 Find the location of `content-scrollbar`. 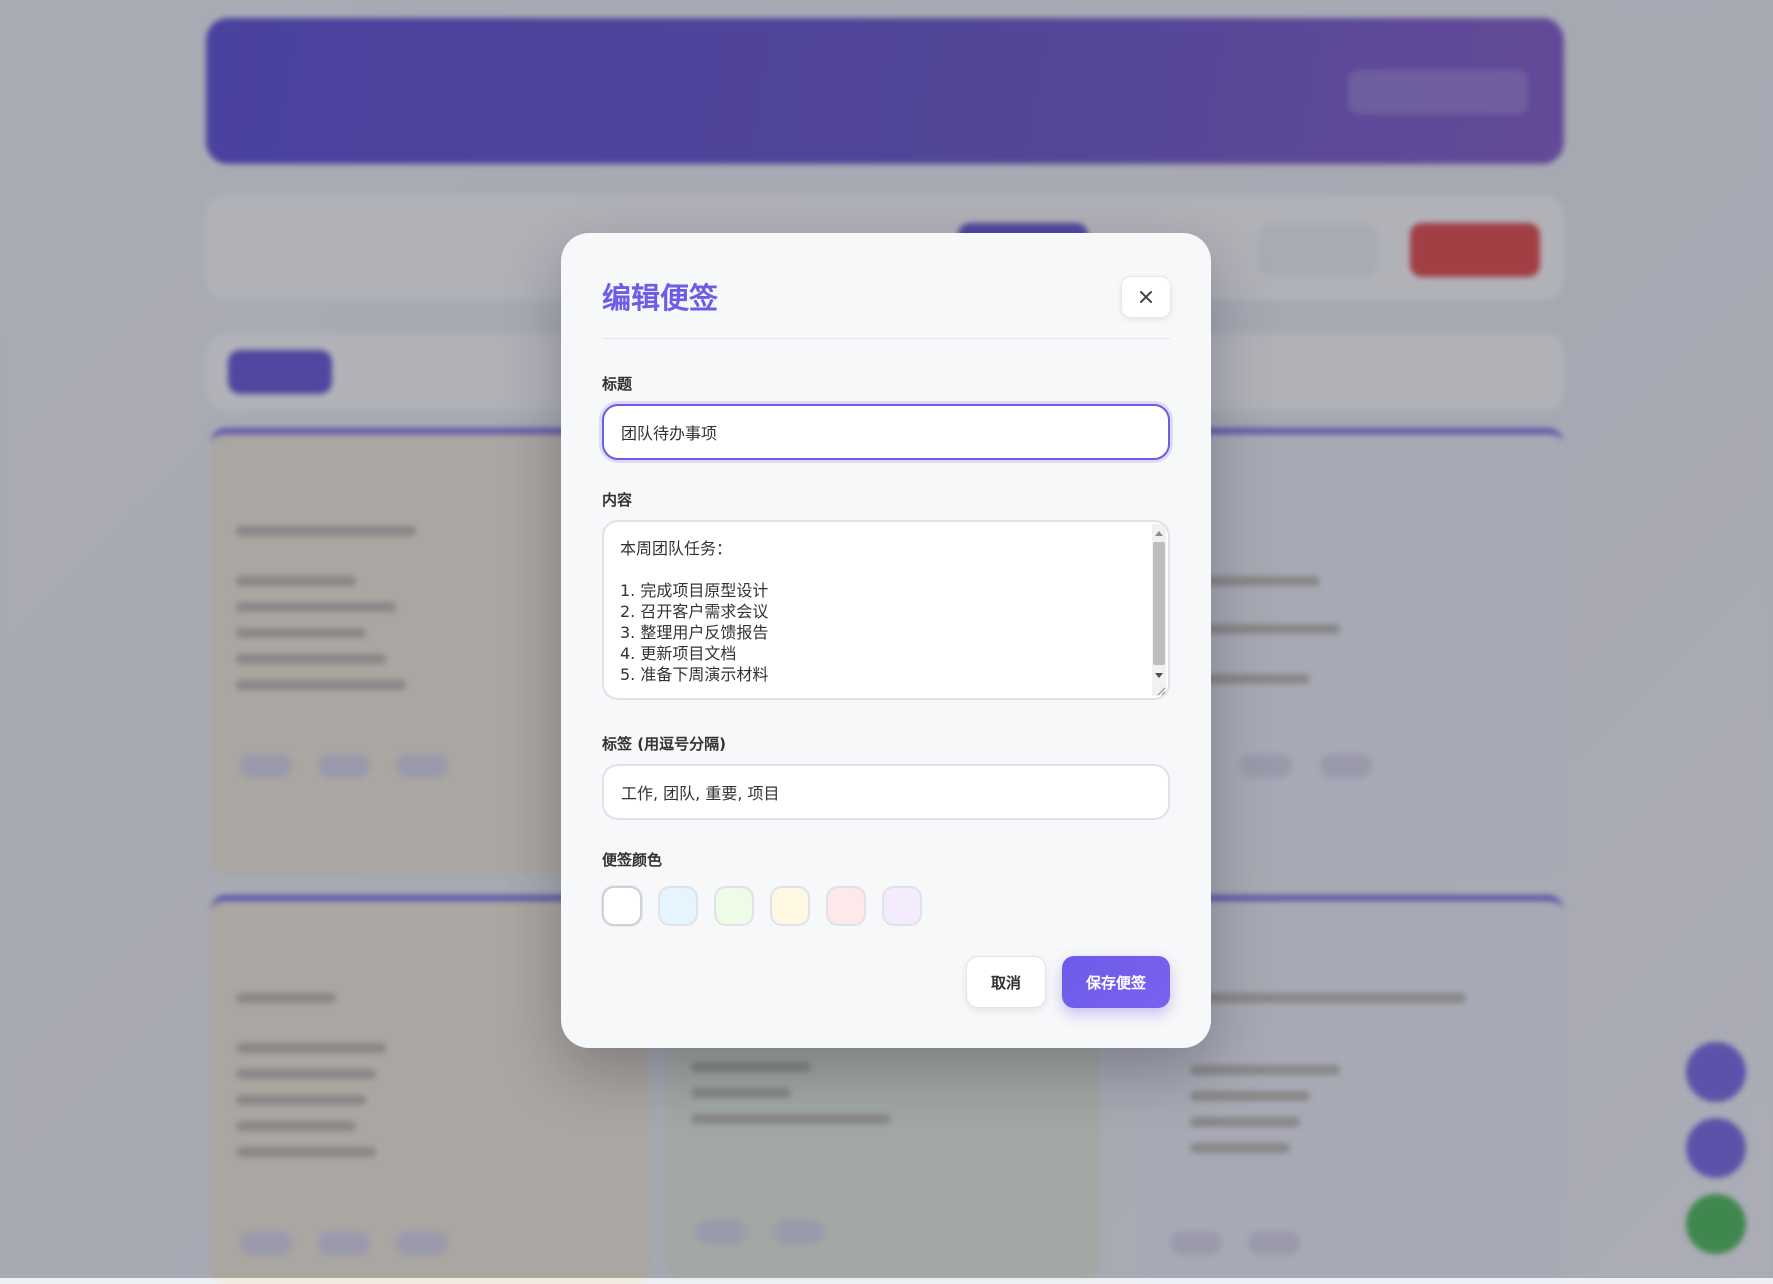

content-scrollbar is located at coordinates (1159, 610).